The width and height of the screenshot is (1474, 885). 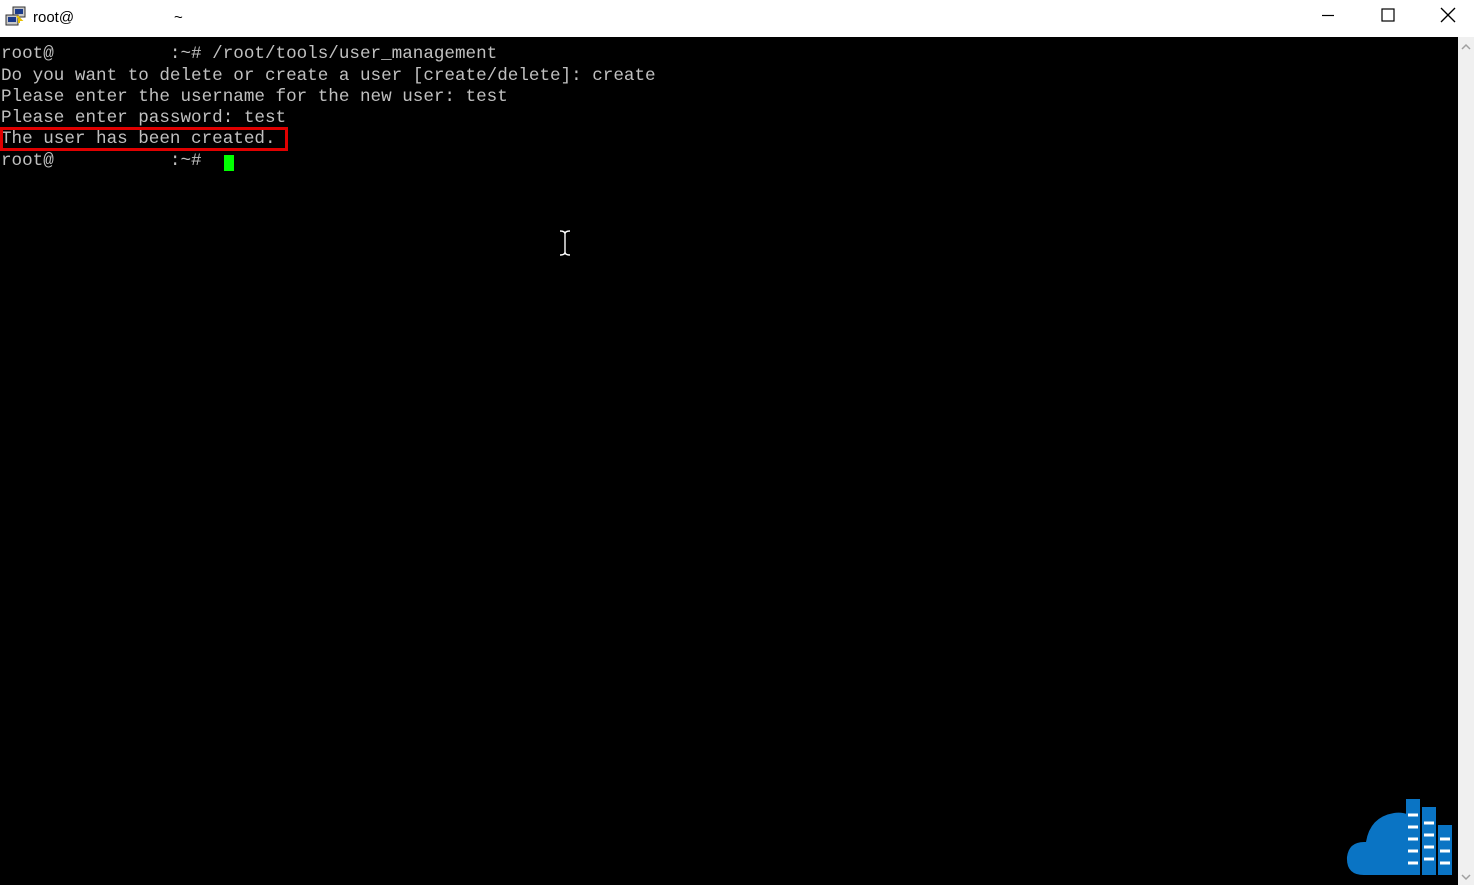 I want to click on highlight-annotation-box, so click(x=144, y=139).